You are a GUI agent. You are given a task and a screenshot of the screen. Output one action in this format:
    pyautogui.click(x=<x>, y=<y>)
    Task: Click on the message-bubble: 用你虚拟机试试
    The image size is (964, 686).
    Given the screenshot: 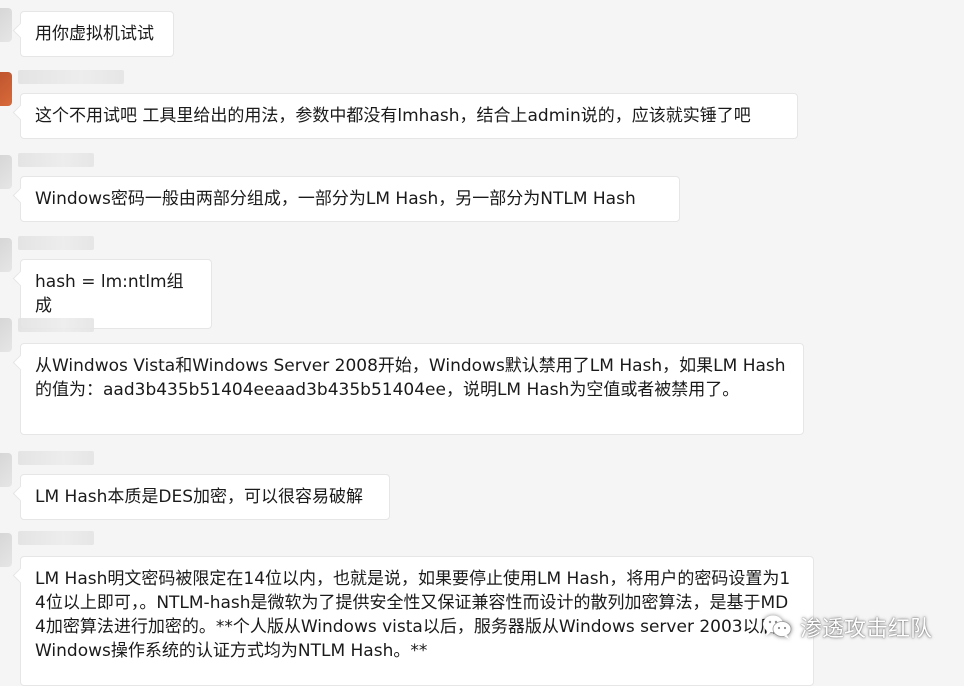 What is the action you would take?
    pyautogui.click(x=97, y=34)
    